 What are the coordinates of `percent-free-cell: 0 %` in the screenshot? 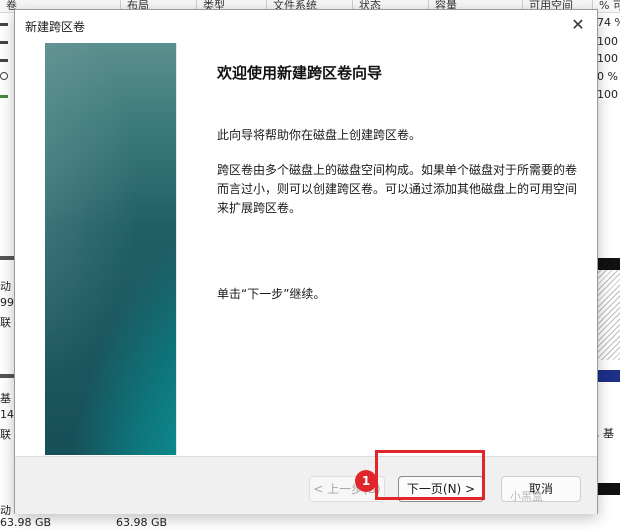 It's located at (607, 76).